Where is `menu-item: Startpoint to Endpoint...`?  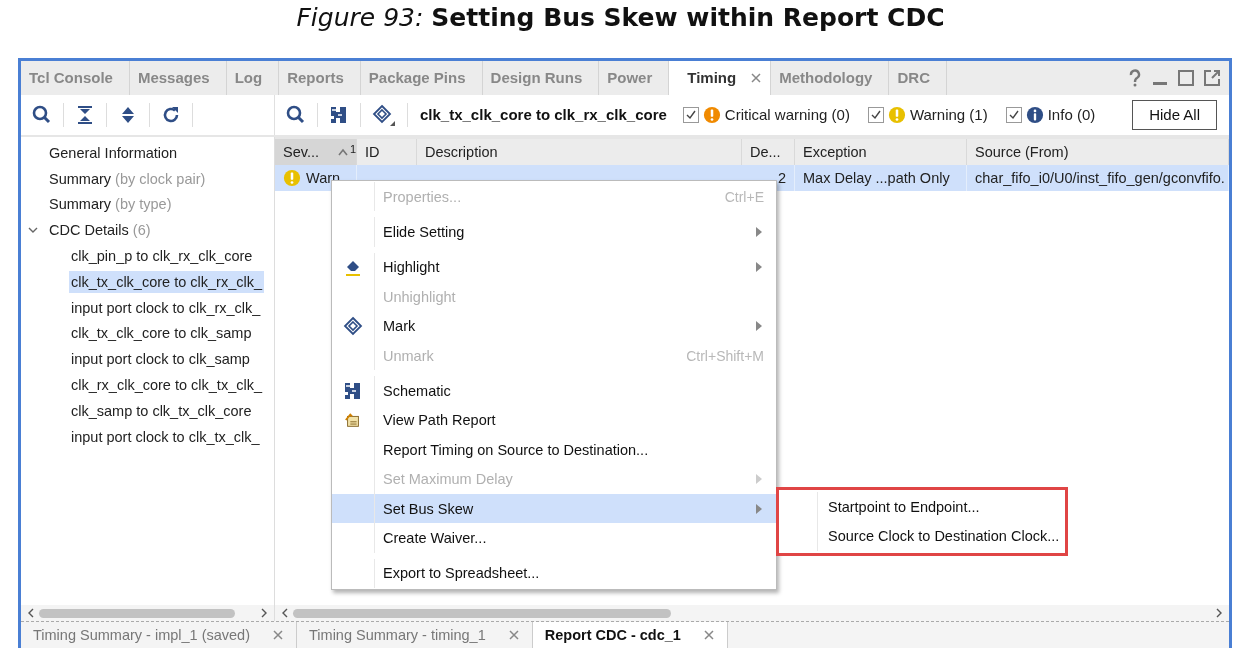
menu-item: Startpoint to Endpoint... is located at coordinates (922, 507).